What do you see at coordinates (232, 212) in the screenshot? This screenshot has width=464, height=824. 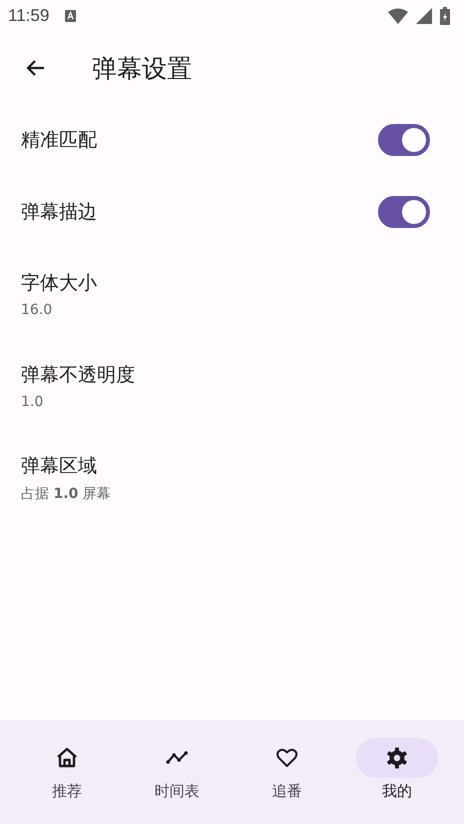 I see `setting-row: 弹幕描边` at bounding box center [232, 212].